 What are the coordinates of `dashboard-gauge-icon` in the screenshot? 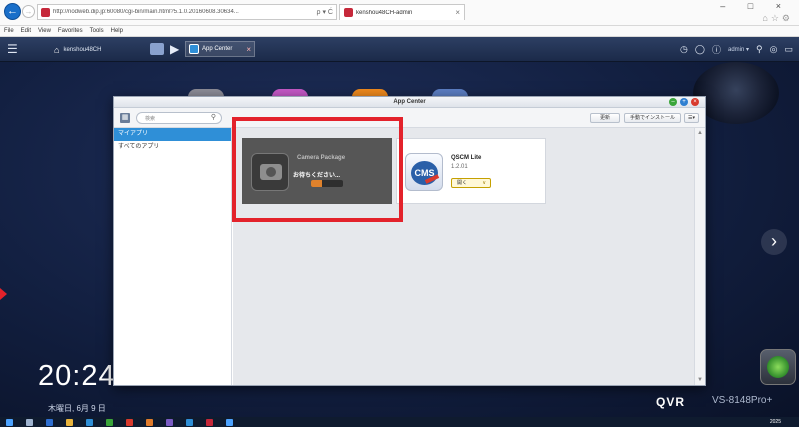 It's located at (778, 367).